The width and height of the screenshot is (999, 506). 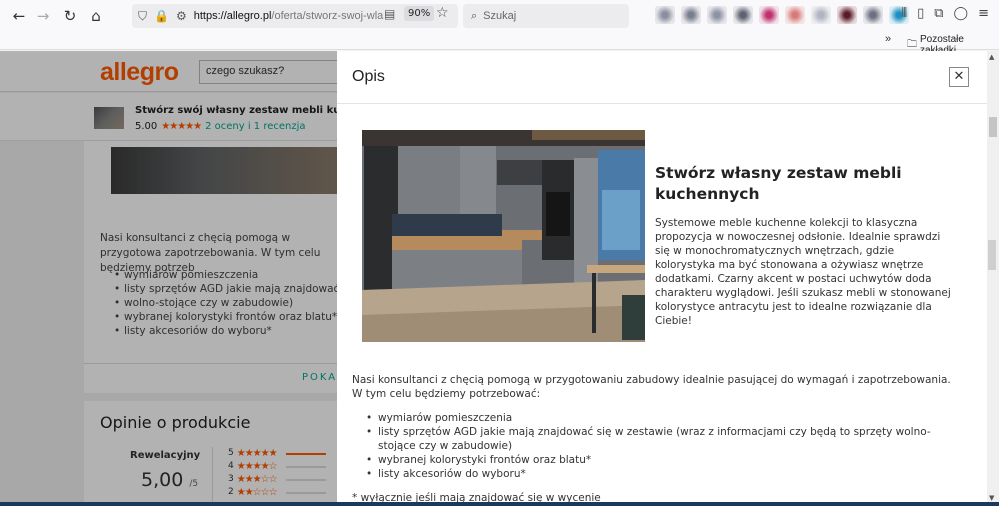 I want to click on url-domain: https://allegro.pl, so click(x=232, y=16).